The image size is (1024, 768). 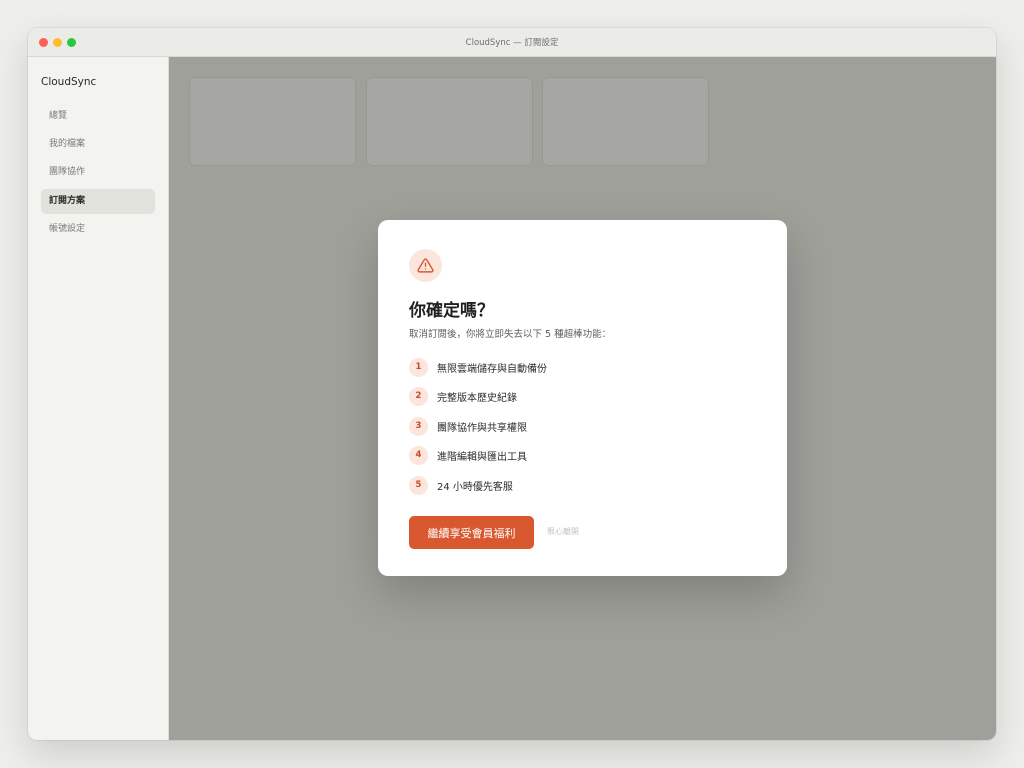 What do you see at coordinates (482, 457) in the screenshot?
I see `benefit-text: 進階編輯與匯出工具` at bounding box center [482, 457].